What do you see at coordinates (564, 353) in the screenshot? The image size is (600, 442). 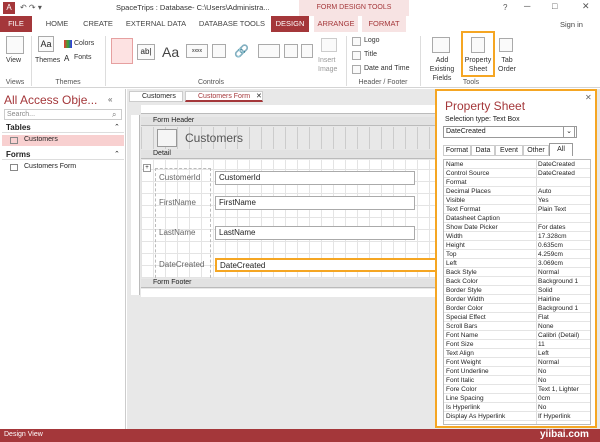 I see `property-value: Left` at bounding box center [564, 353].